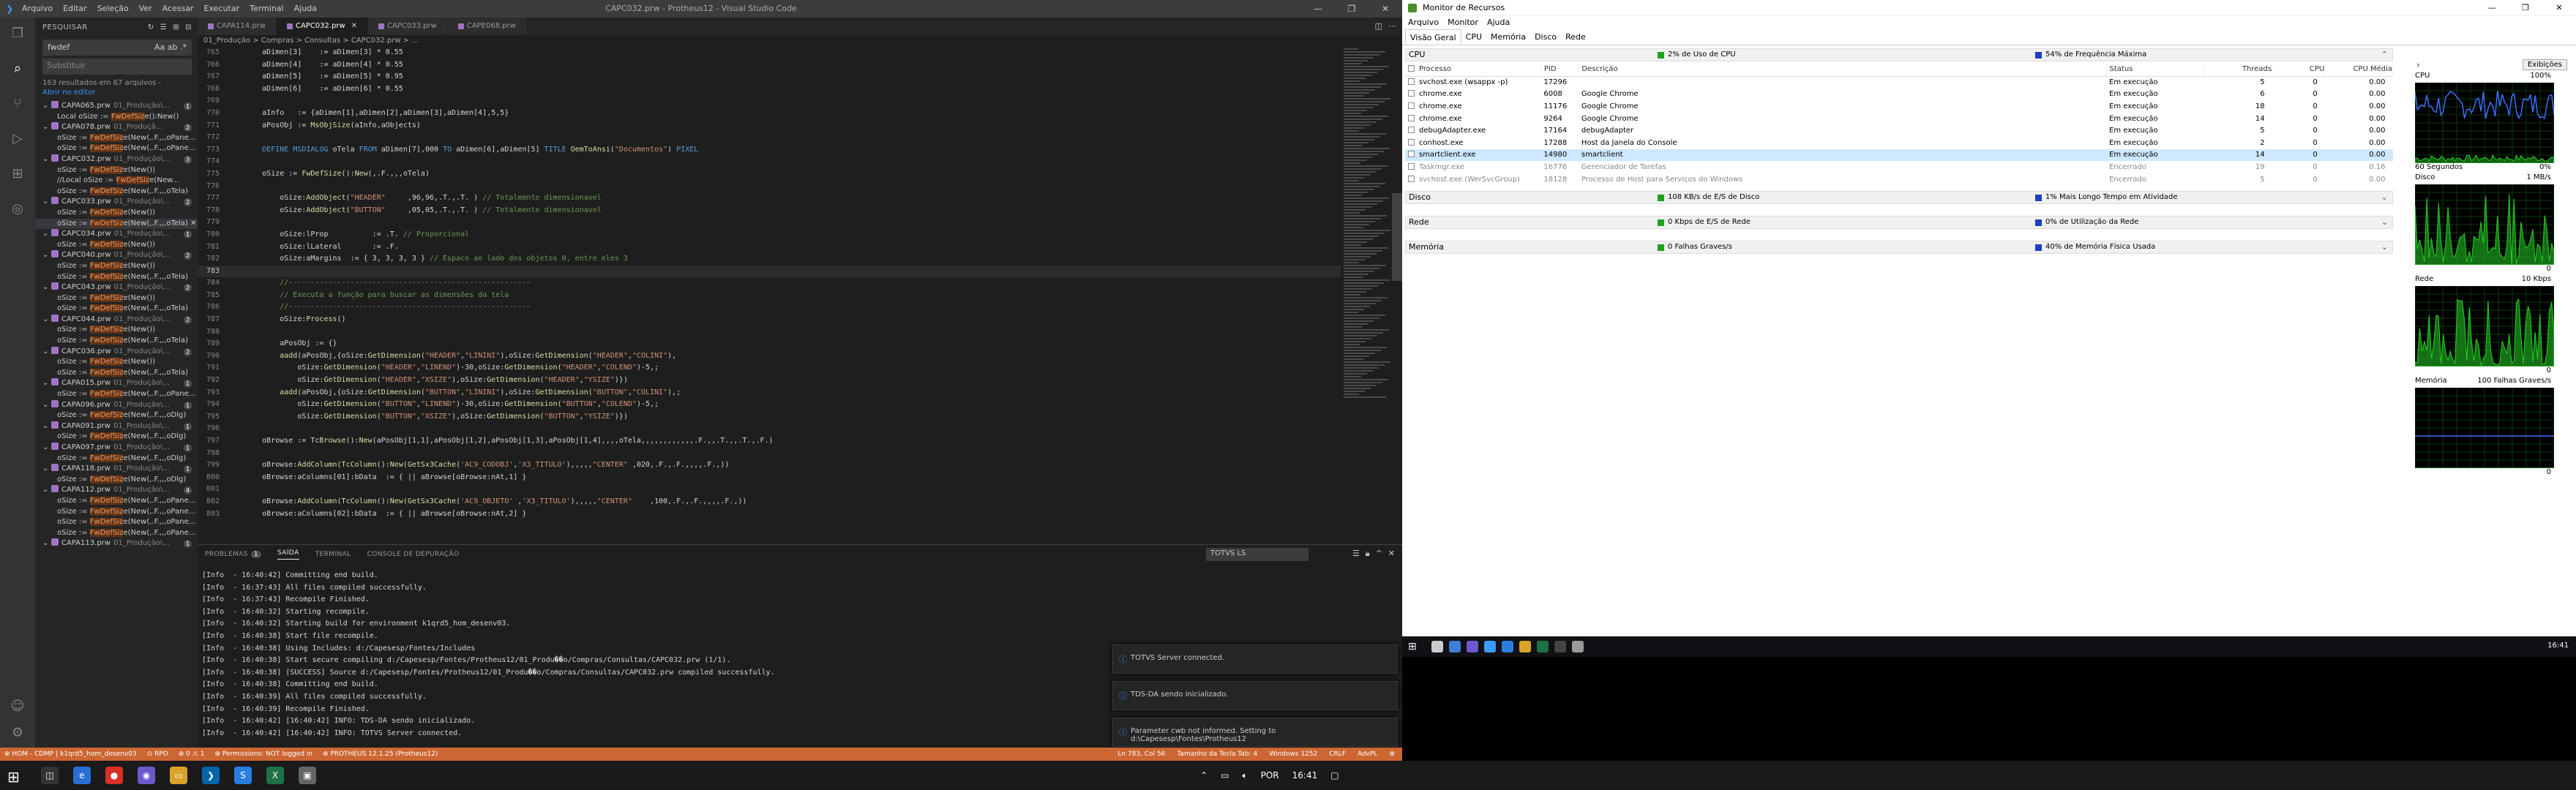 The width and height of the screenshot is (2576, 790). What do you see at coordinates (800, 271) in the screenshot?
I see `code-line: 783` at bounding box center [800, 271].